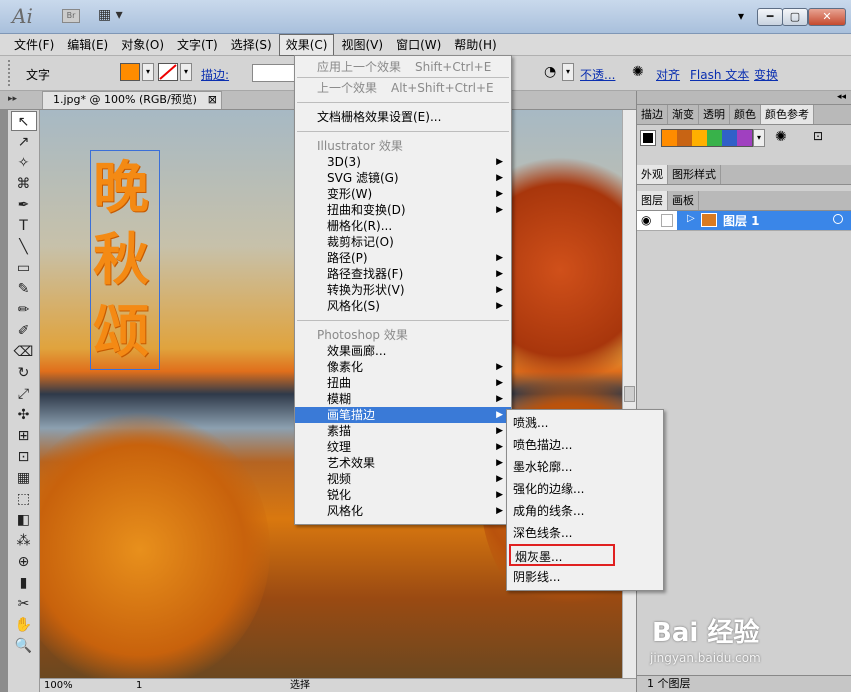 The image size is (851, 692). What do you see at coordinates (24, 289) in the screenshot?
I see `tool-button-8: ✎` at bounding box center [24, 289].